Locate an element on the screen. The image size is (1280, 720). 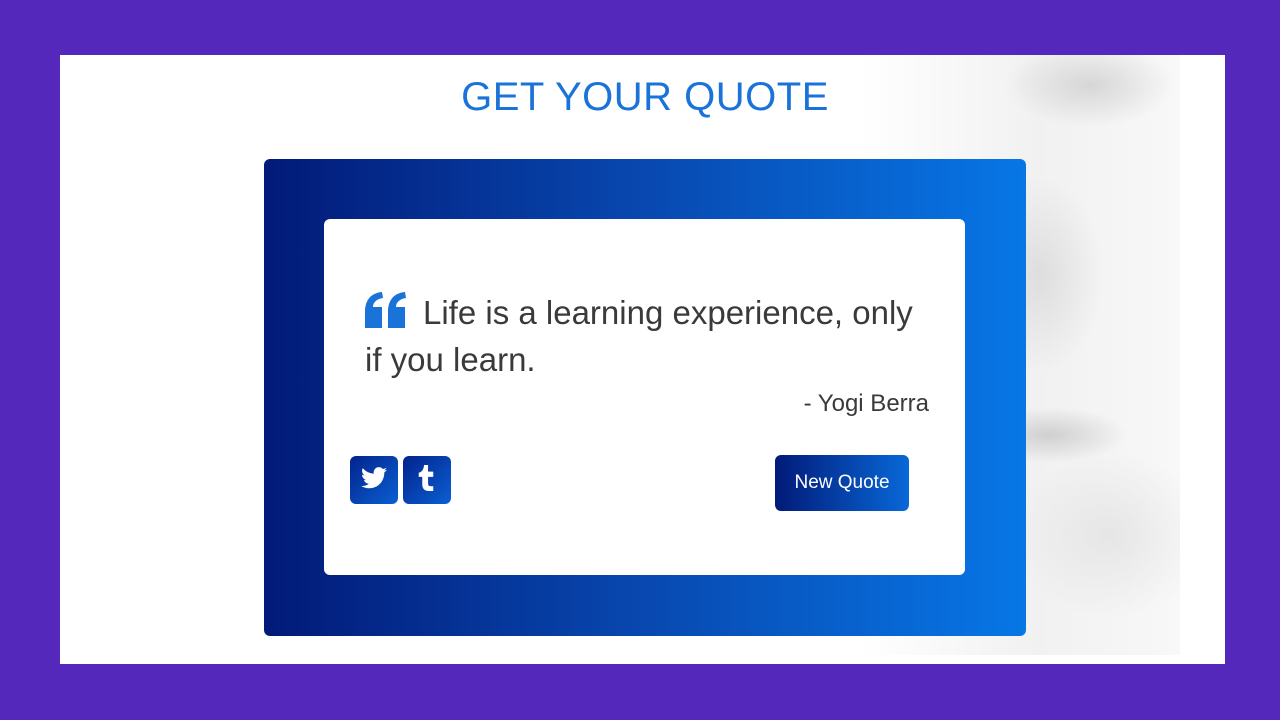
quote-left-icon is located at coordinates (386, 315).